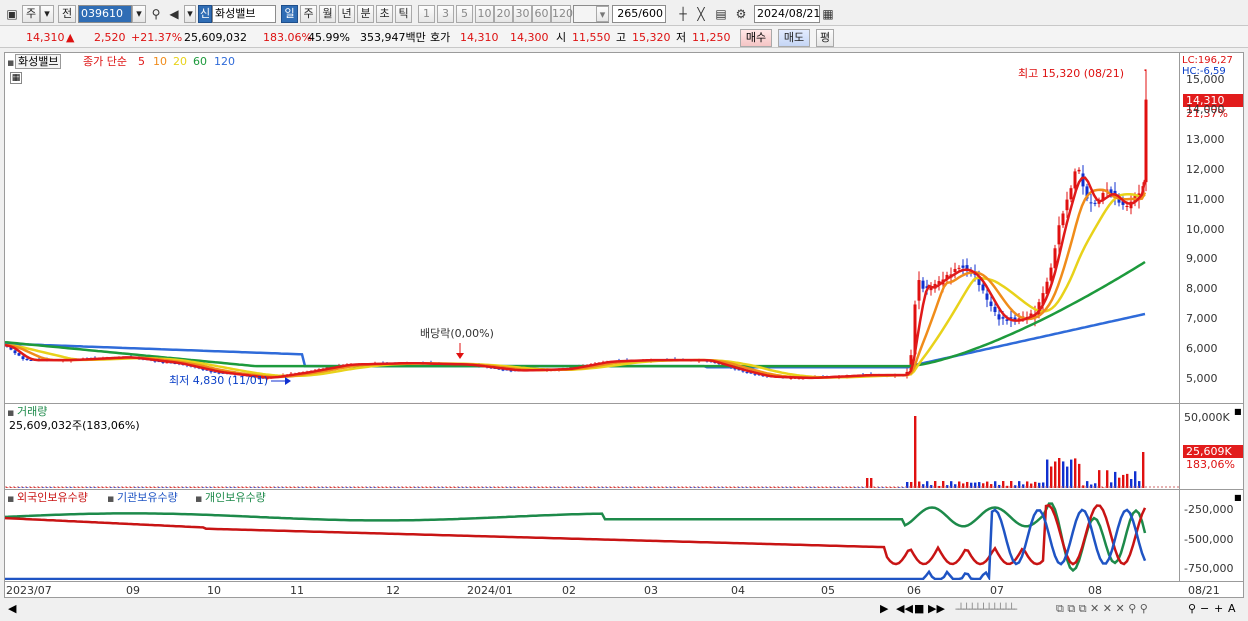 This screenshot has width=1248, height=621. Describe the element at coordinates (289, 14) in the screenshot. I see `period-day: 일` at that location.